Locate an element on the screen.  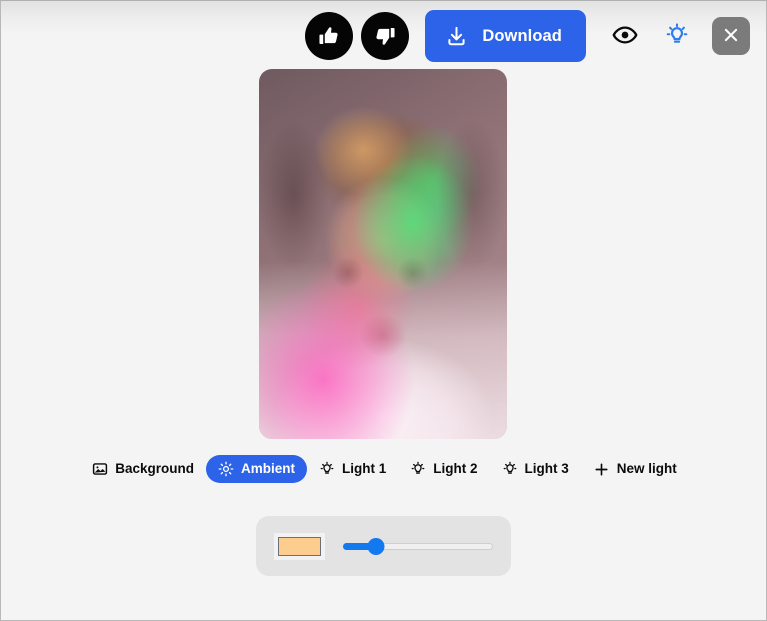
tab-ambient: Ambient is located at coordinates (256, 469).